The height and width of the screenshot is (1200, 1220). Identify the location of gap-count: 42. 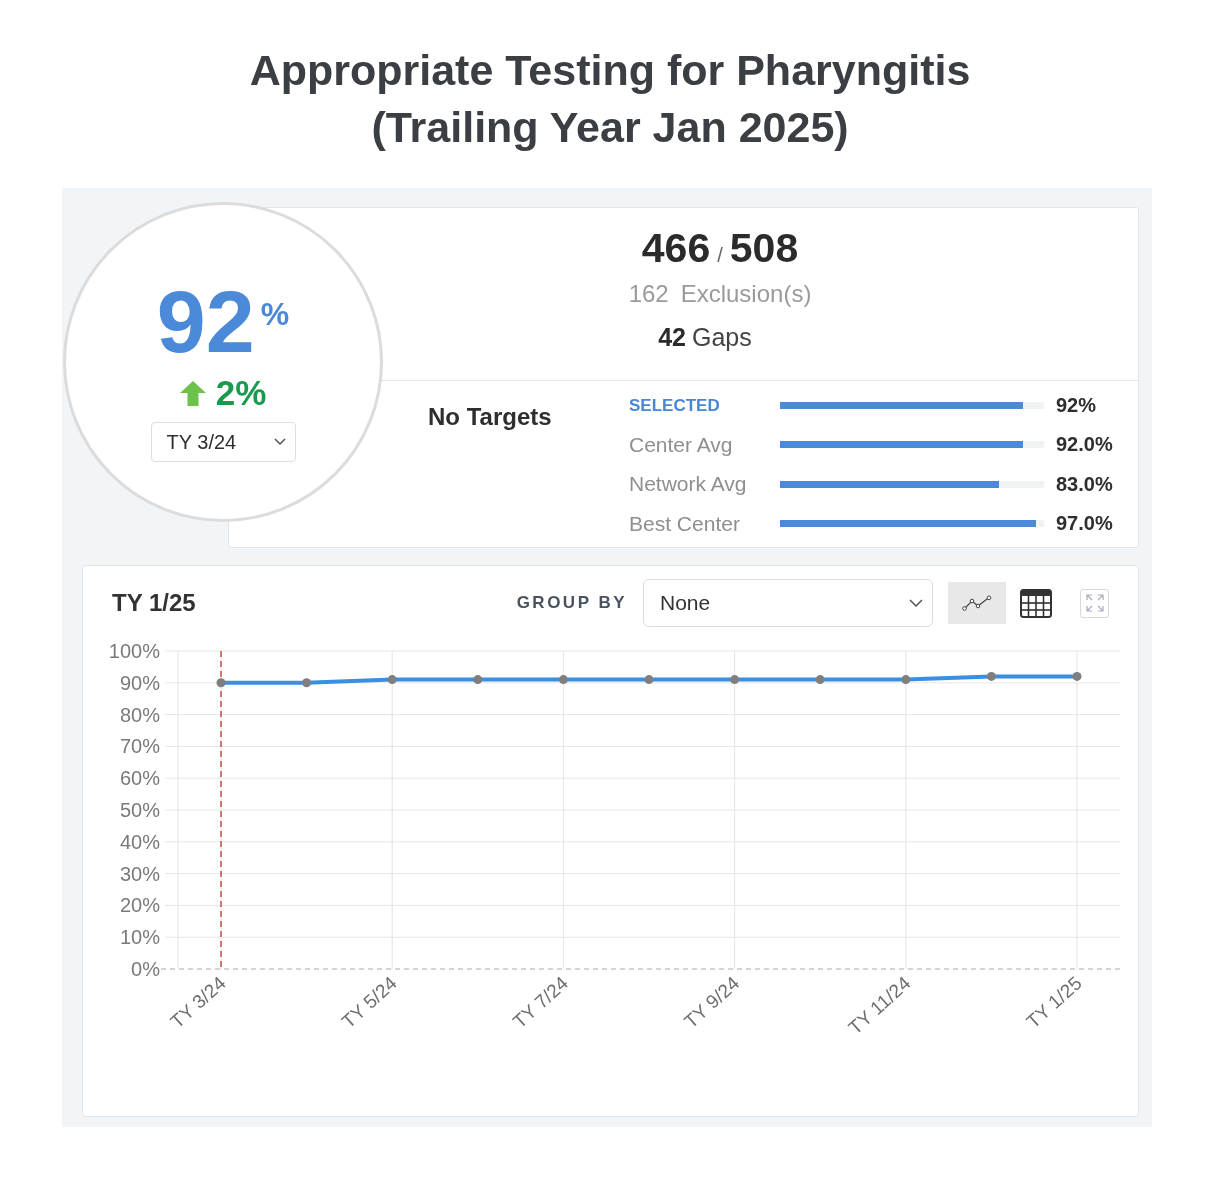
(672, 337).